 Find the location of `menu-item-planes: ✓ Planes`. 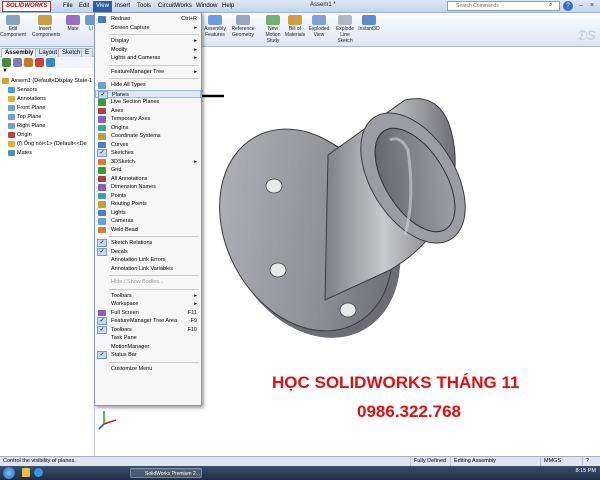

menu-item-planes: ✓ Planes is located at coordinates (148, 94).